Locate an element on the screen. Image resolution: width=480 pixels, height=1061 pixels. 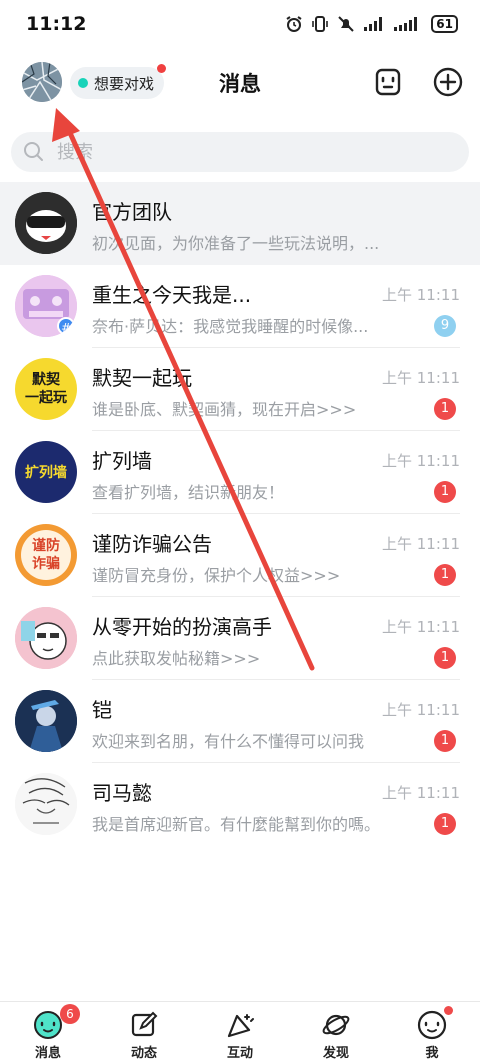
tab-feed: 动态 is located at coordinates (144, 1031).